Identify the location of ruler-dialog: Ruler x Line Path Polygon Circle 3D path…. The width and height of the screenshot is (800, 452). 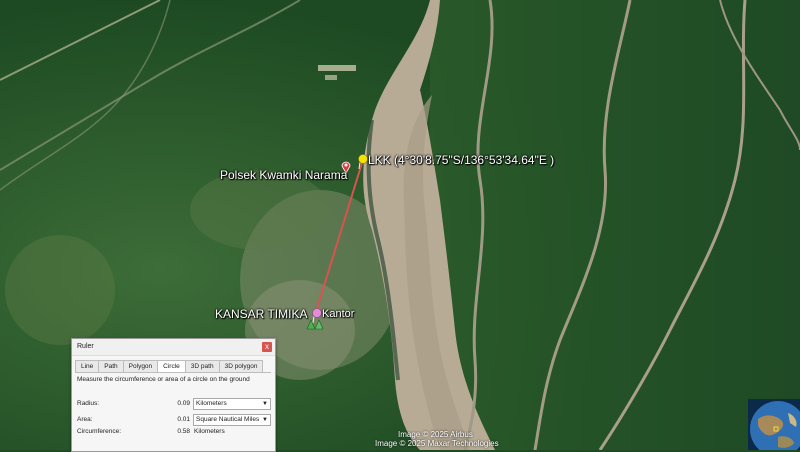
(173, 395).